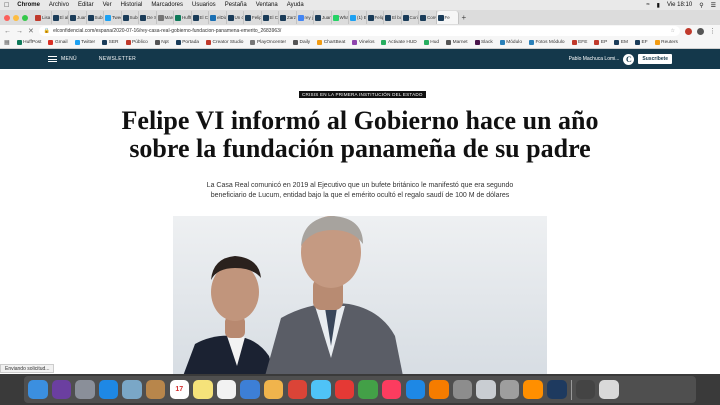 This screenshot has height=405, width=720. I want to click on minimize-window-button, so click(16, 17).